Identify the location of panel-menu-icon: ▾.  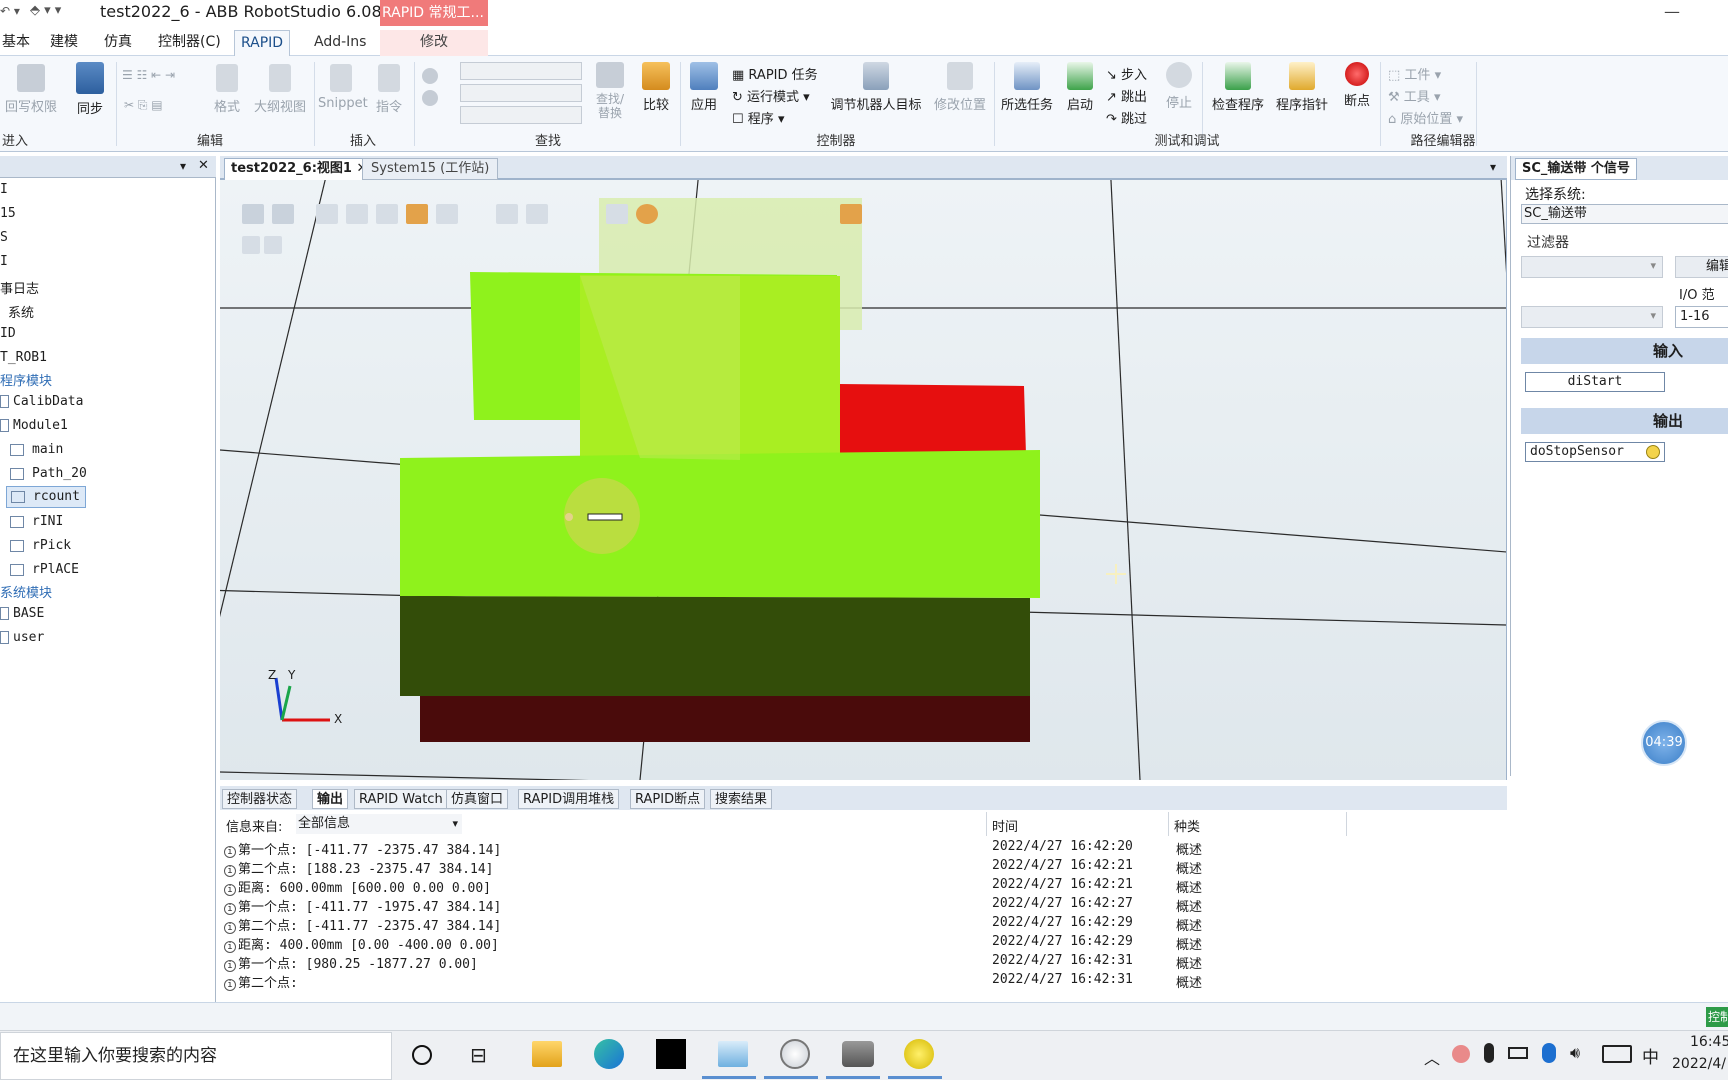
(183, 166).